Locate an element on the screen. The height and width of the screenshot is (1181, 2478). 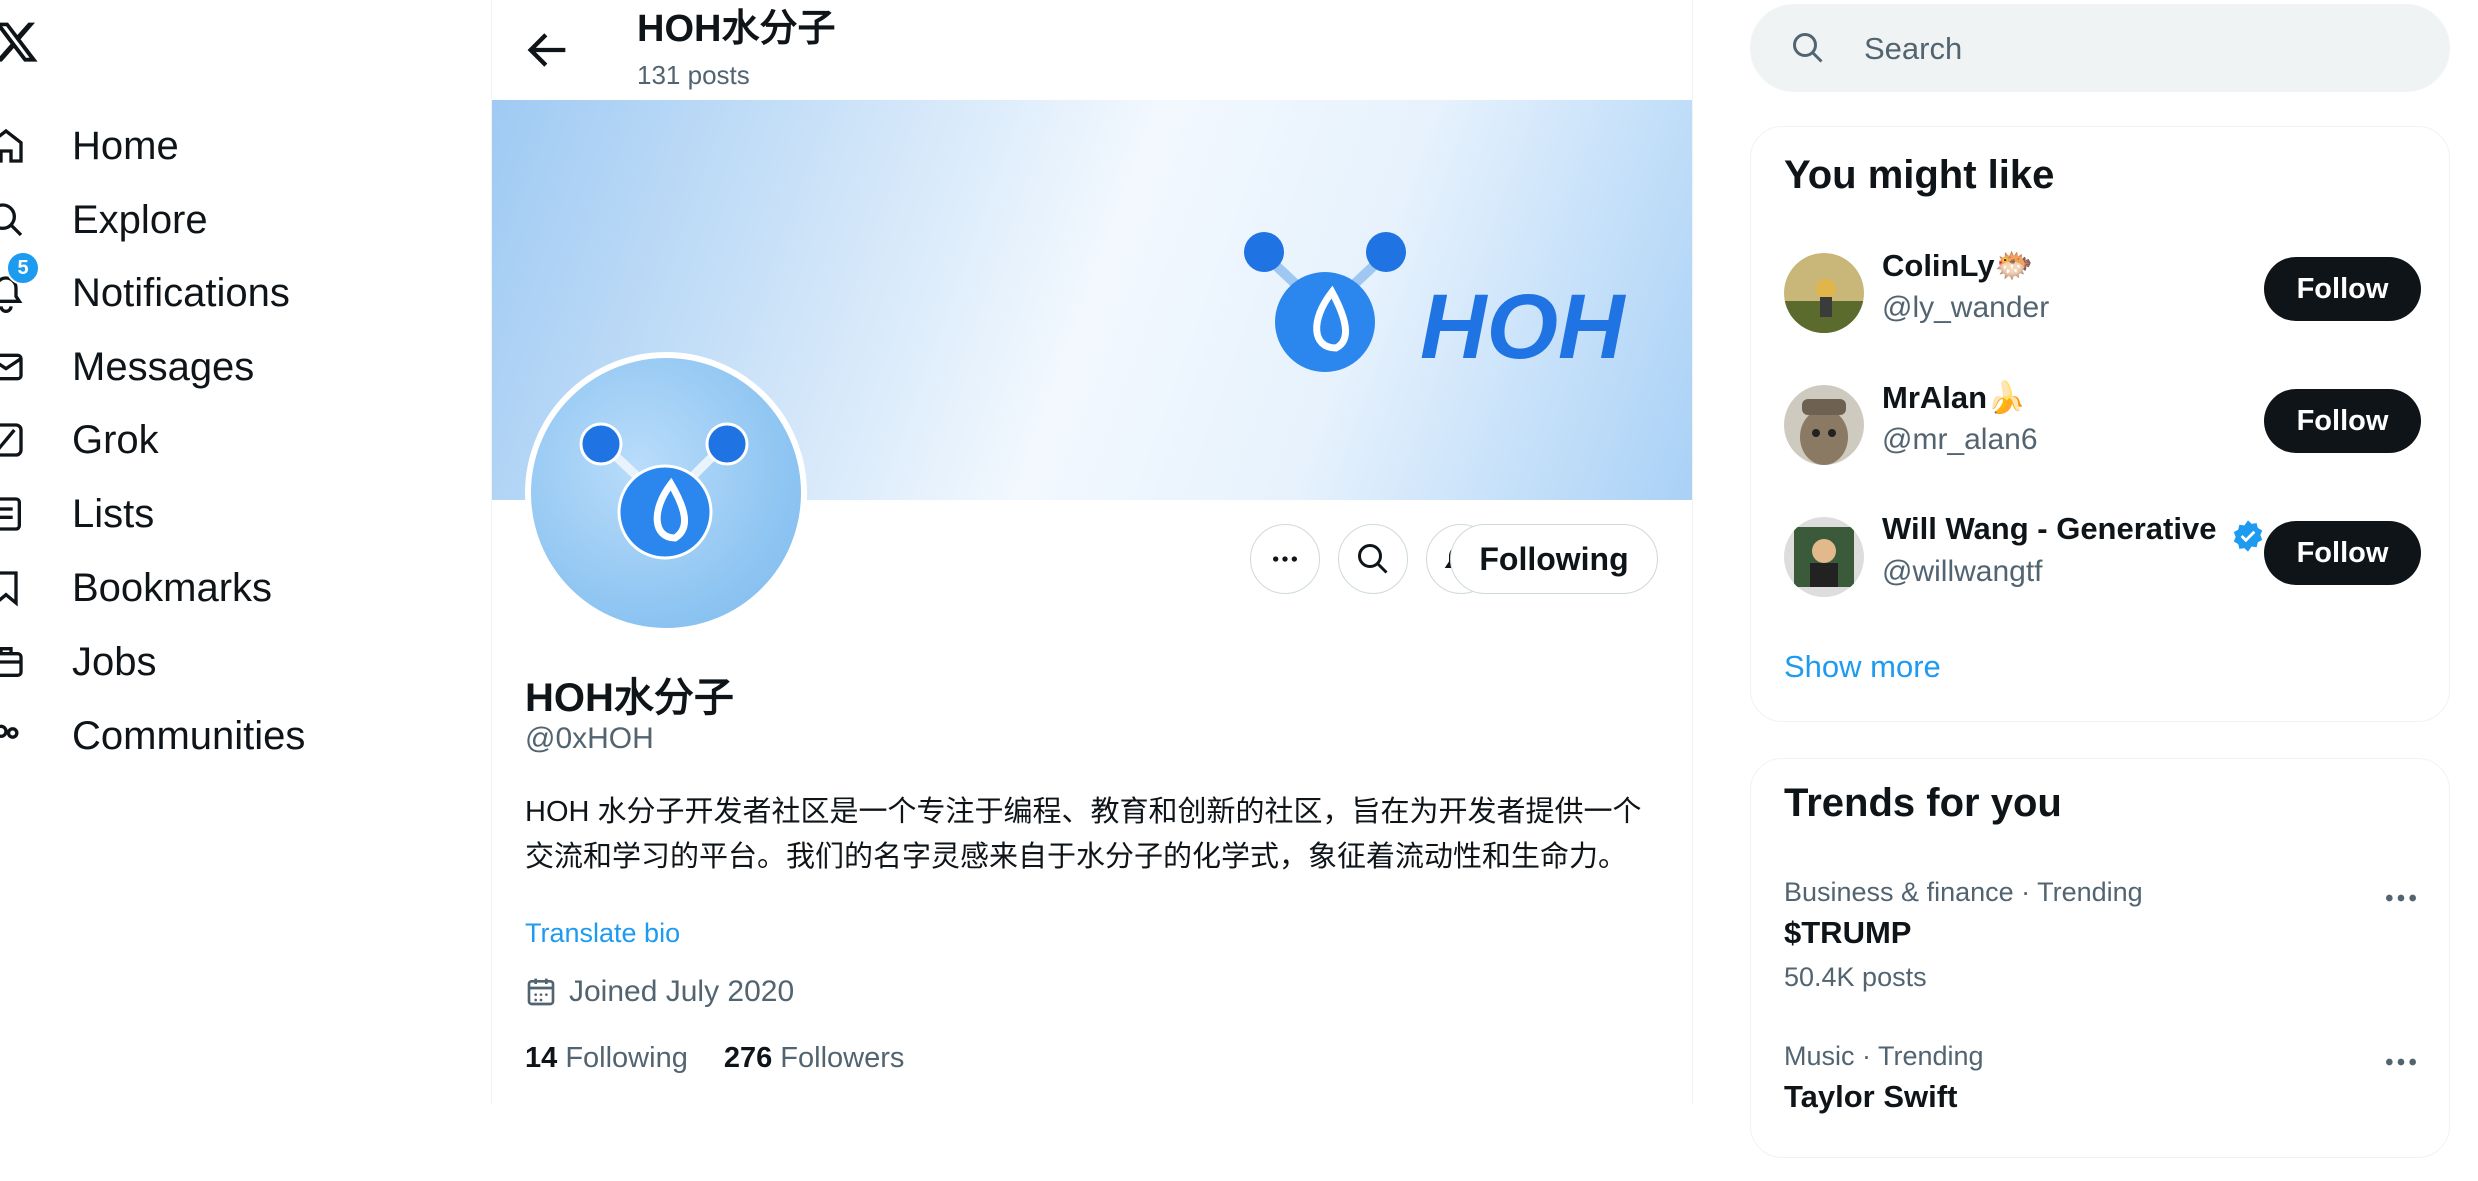
profile-avatar is located at coordinates (666, 493).